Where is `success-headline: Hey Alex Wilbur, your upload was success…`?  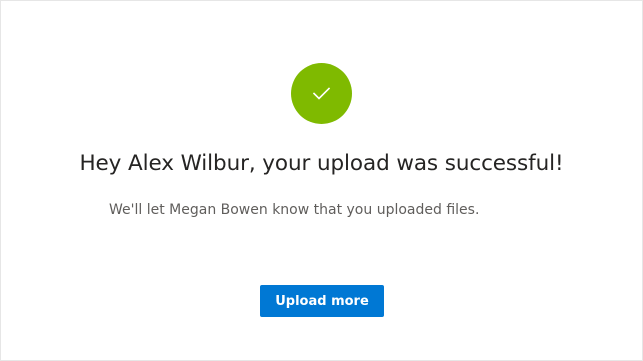 success-headline: Hey Alex Wilbur, your upload was success… is located at coordinates (321, 163).